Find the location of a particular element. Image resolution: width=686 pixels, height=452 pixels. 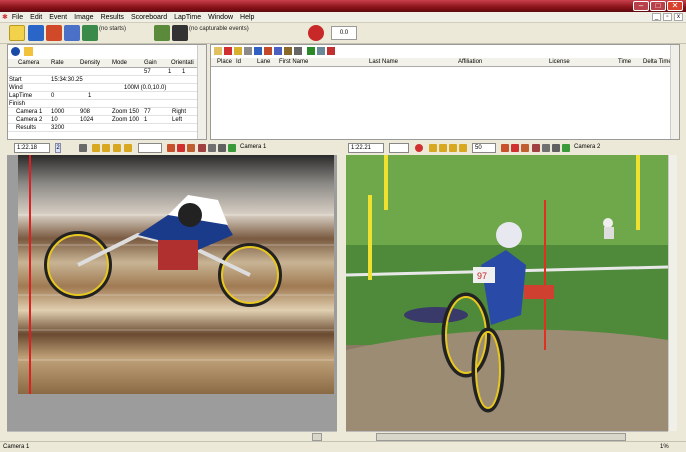

sun-icon is located at coordinates (17, 33).